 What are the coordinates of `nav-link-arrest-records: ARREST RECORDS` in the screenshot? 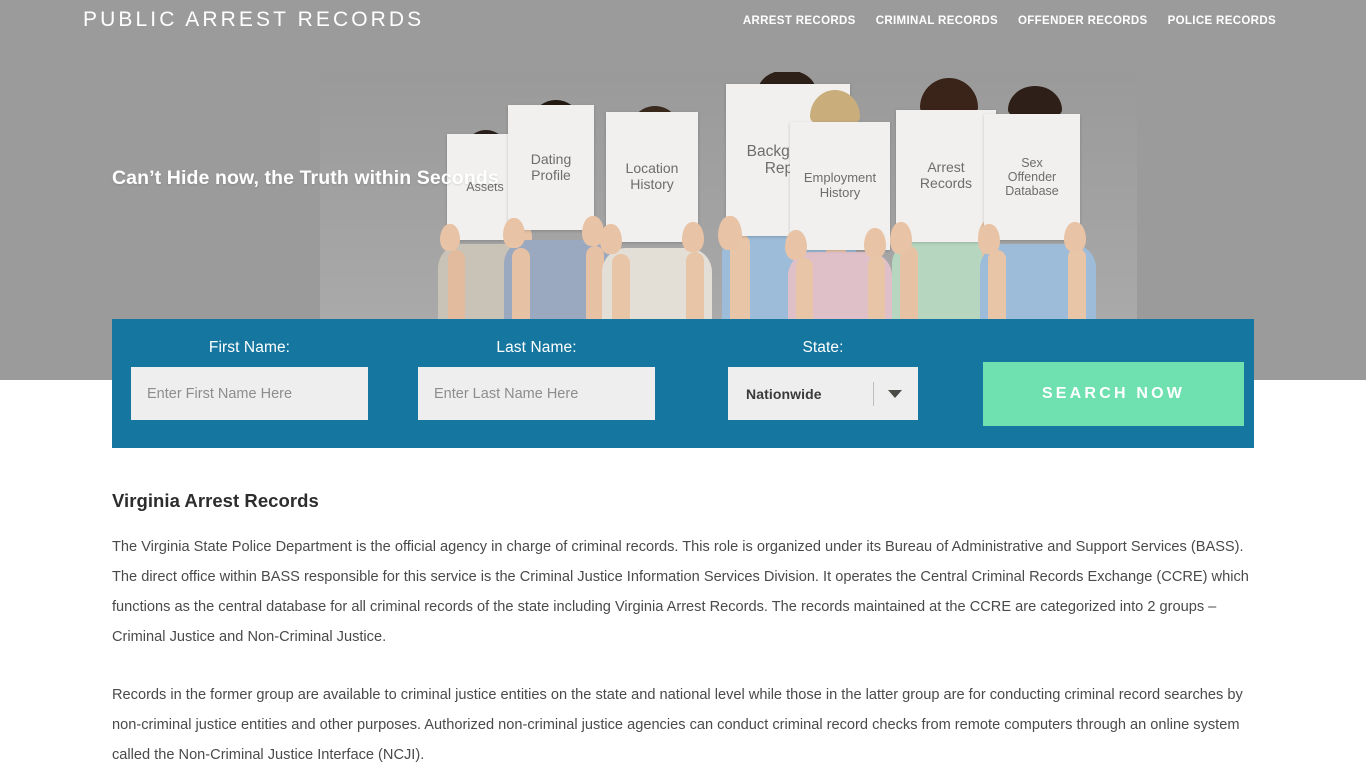 It's located at (799, 21).